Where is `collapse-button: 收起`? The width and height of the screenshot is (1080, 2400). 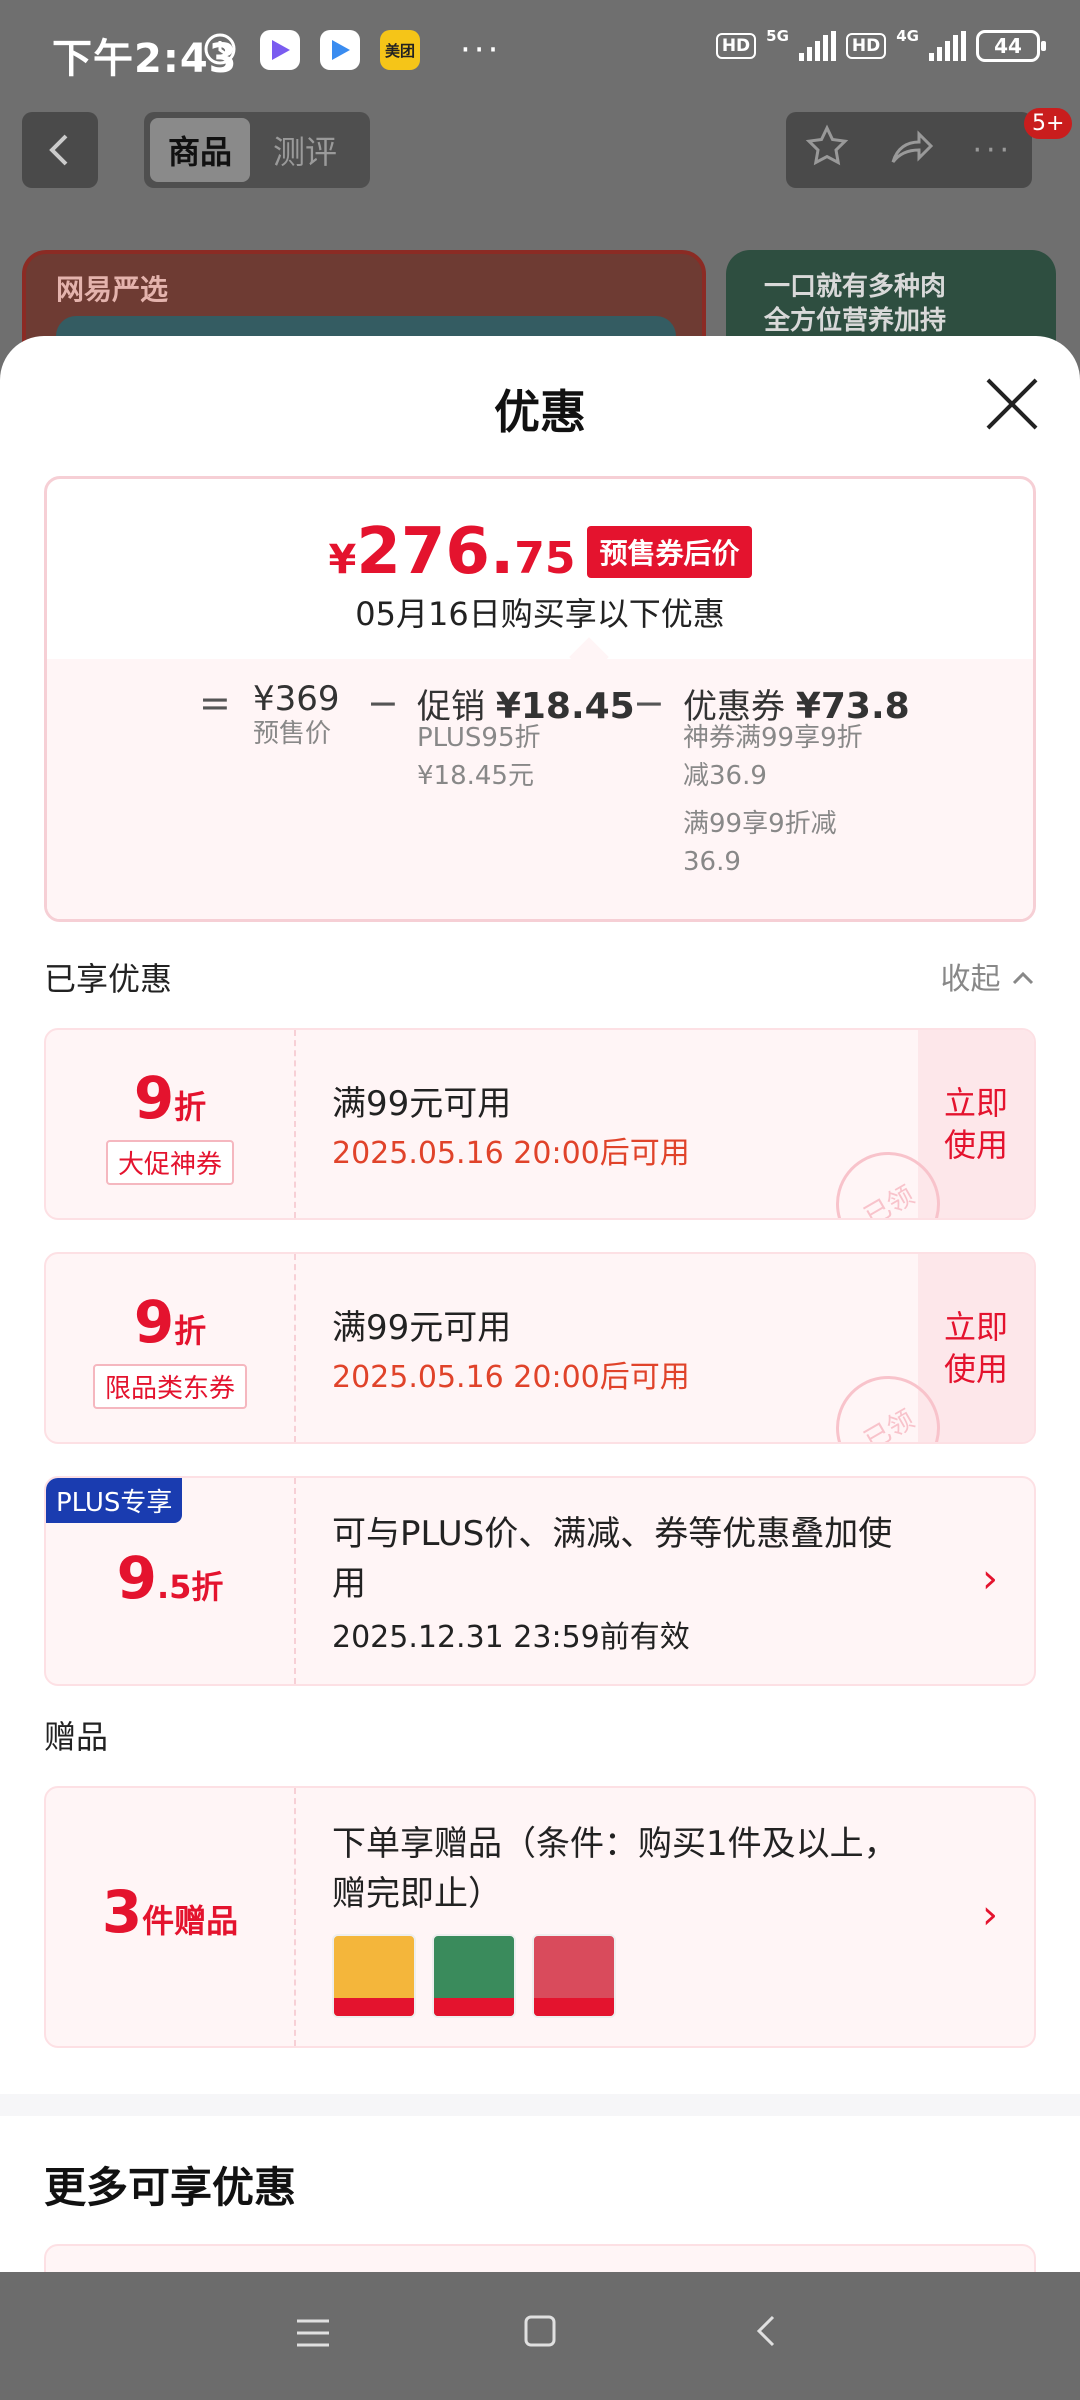
collapse-button: 收起 is located at coordinates (988, 976).